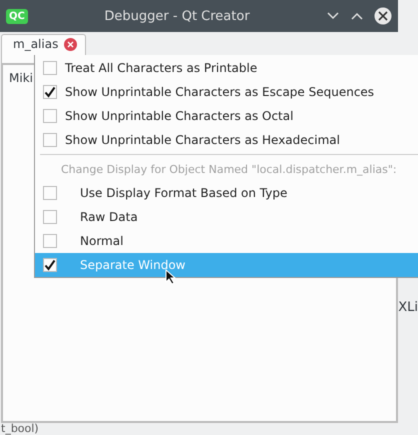 The width and height of the screenshot is (418, 435). Describe the element at coordinates (20, 429) in the screenshot. I see `code-text: t_bool)` at that location.